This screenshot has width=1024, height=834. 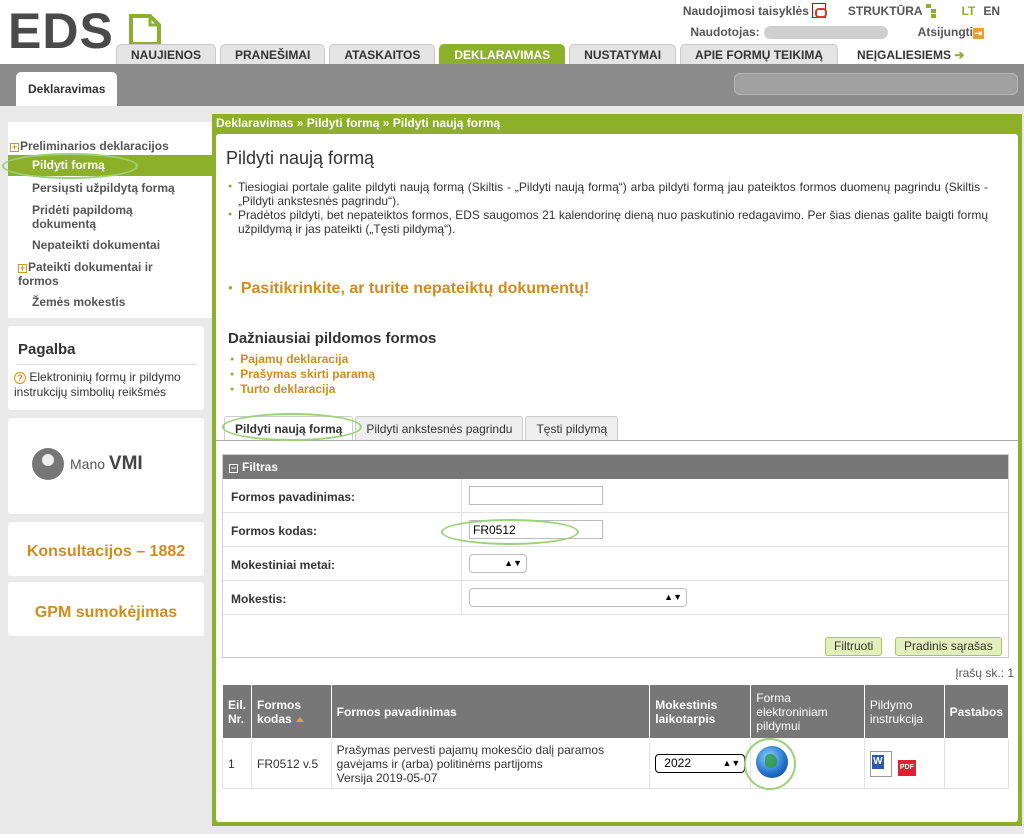 What do you see at coordinates (984, 673) in the screenshot?
I see `records-count: Įrašų sk.: 1` at bounding box center [984, 673].